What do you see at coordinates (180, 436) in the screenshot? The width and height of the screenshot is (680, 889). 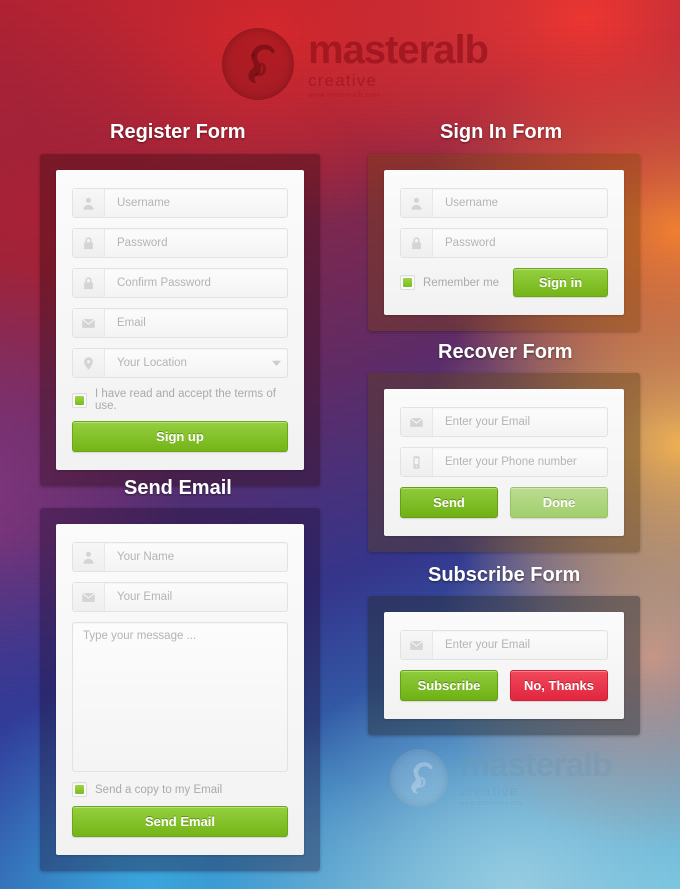 I see `sign-up-button: Sign up` at bounding box center [180, 436].